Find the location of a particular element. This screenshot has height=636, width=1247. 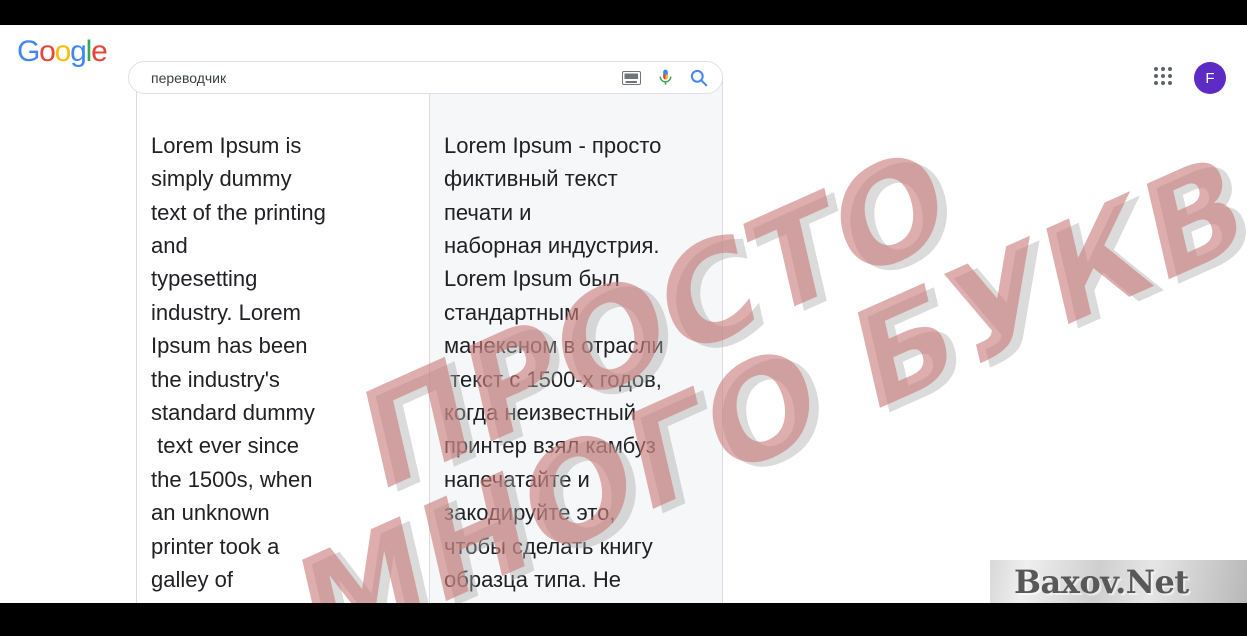

site-badge-text: Baxov.Net is located at coordinates (1101, 582).